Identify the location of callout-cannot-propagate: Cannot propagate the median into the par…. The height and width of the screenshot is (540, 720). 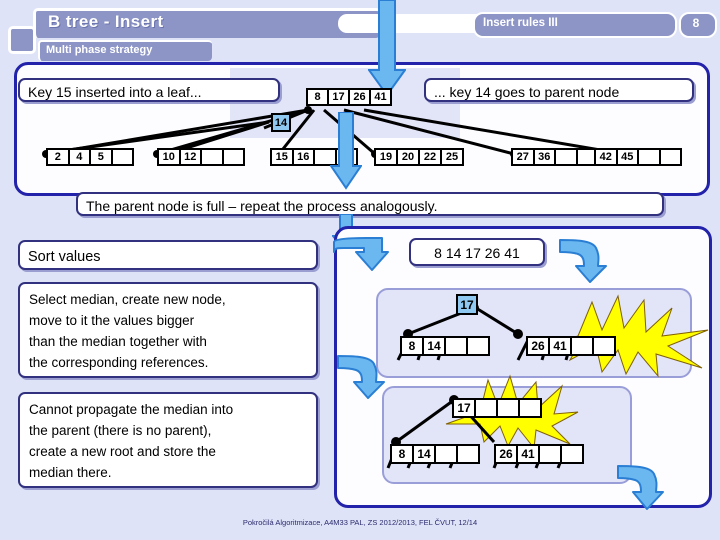
(168, 440).